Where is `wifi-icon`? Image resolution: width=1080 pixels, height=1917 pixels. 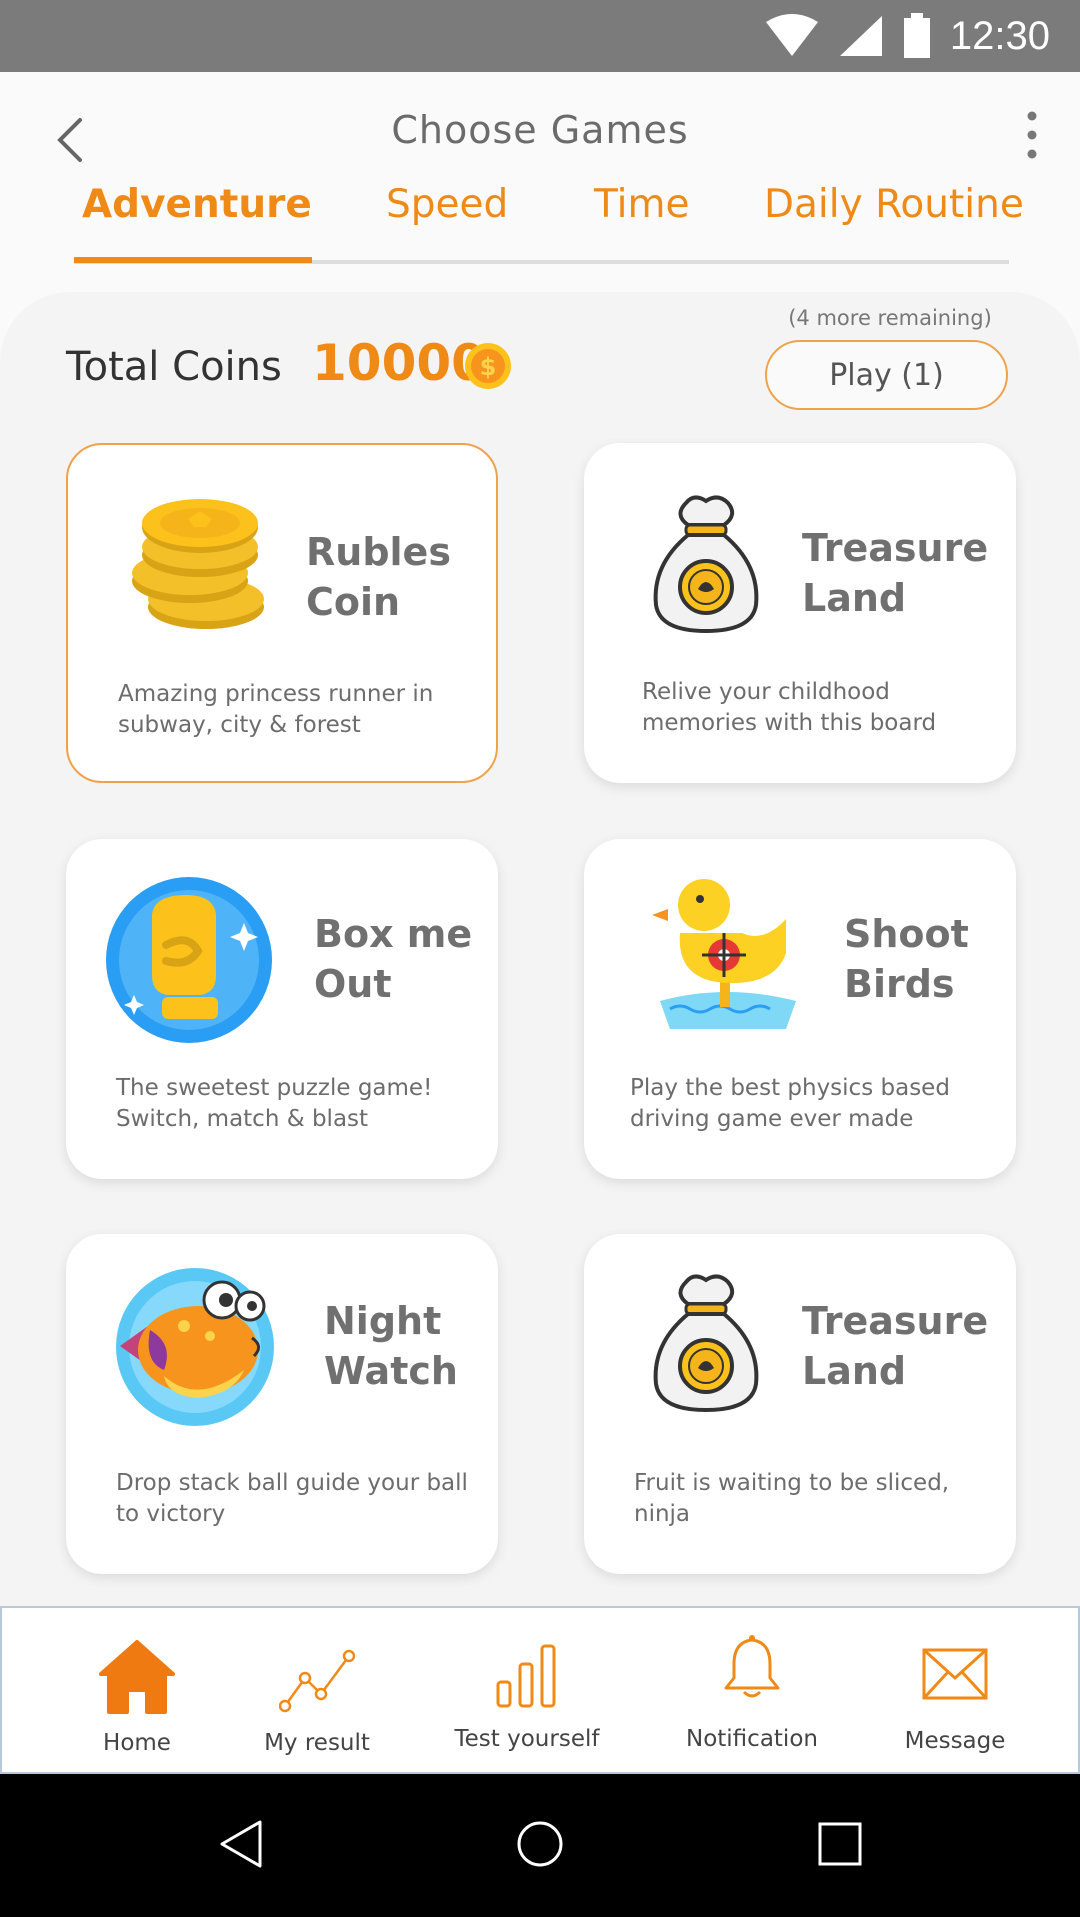 wifi-icon is located at coordinates (791, 35).